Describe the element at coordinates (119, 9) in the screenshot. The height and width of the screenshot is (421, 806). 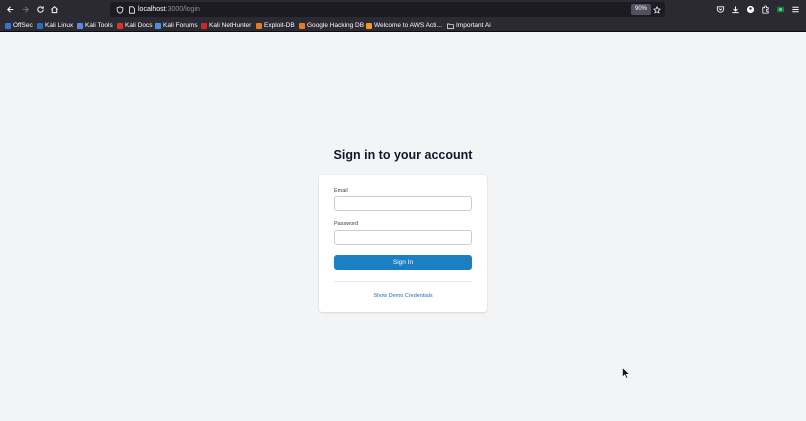
I see `shield-icon` at that location.